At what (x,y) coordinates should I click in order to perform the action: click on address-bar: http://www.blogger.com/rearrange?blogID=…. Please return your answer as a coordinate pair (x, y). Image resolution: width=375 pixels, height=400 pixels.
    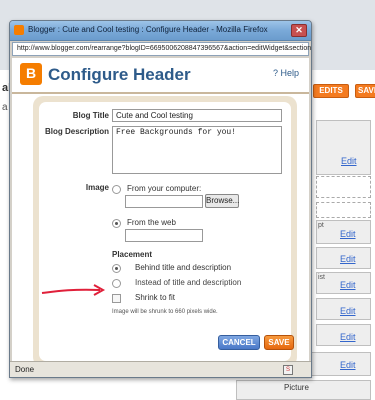
    Looking at the image, I should click on (162, 49).